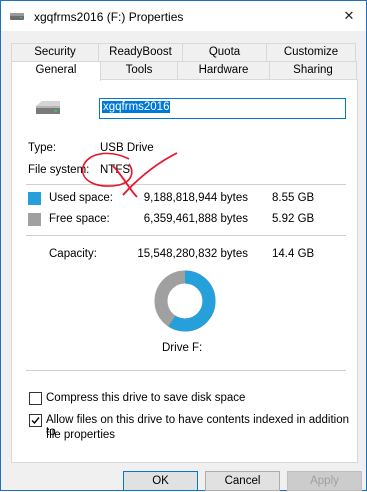  What do you see at coordinates (55, 52) in the screenshot?
I see `tab-security: Security` at bounding box center [55, 52].